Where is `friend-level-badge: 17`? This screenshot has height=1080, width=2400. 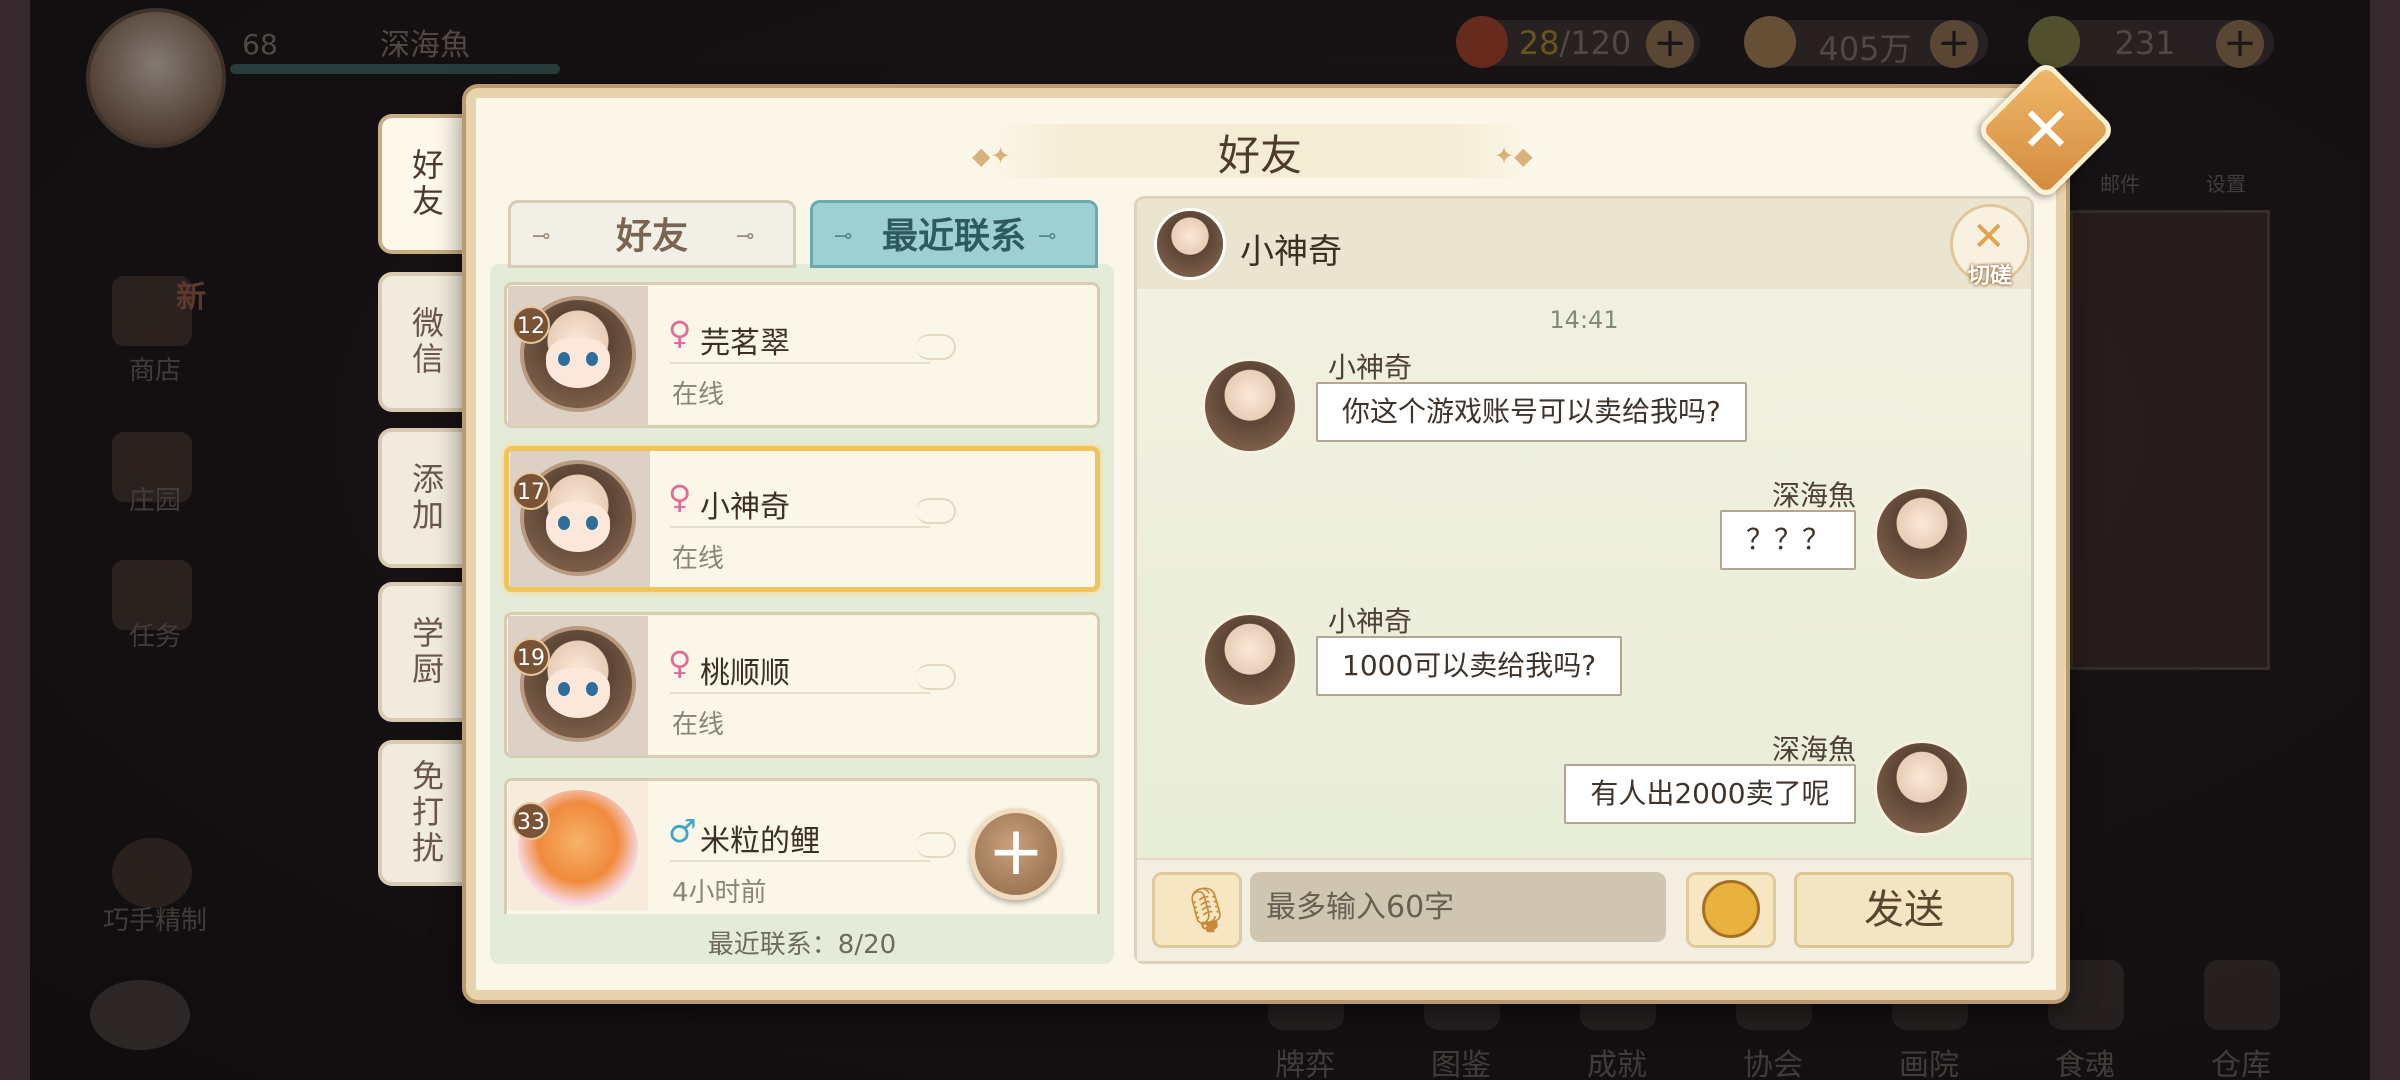 friend-level-badge: 17 is located at coordinates (531, 491).